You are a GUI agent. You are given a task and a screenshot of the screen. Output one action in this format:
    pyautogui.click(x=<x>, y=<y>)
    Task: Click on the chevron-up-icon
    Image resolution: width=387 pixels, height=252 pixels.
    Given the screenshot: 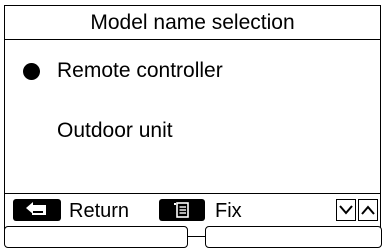 What is the action you would take?
    pyautogui.click(x=368, y=210)
    